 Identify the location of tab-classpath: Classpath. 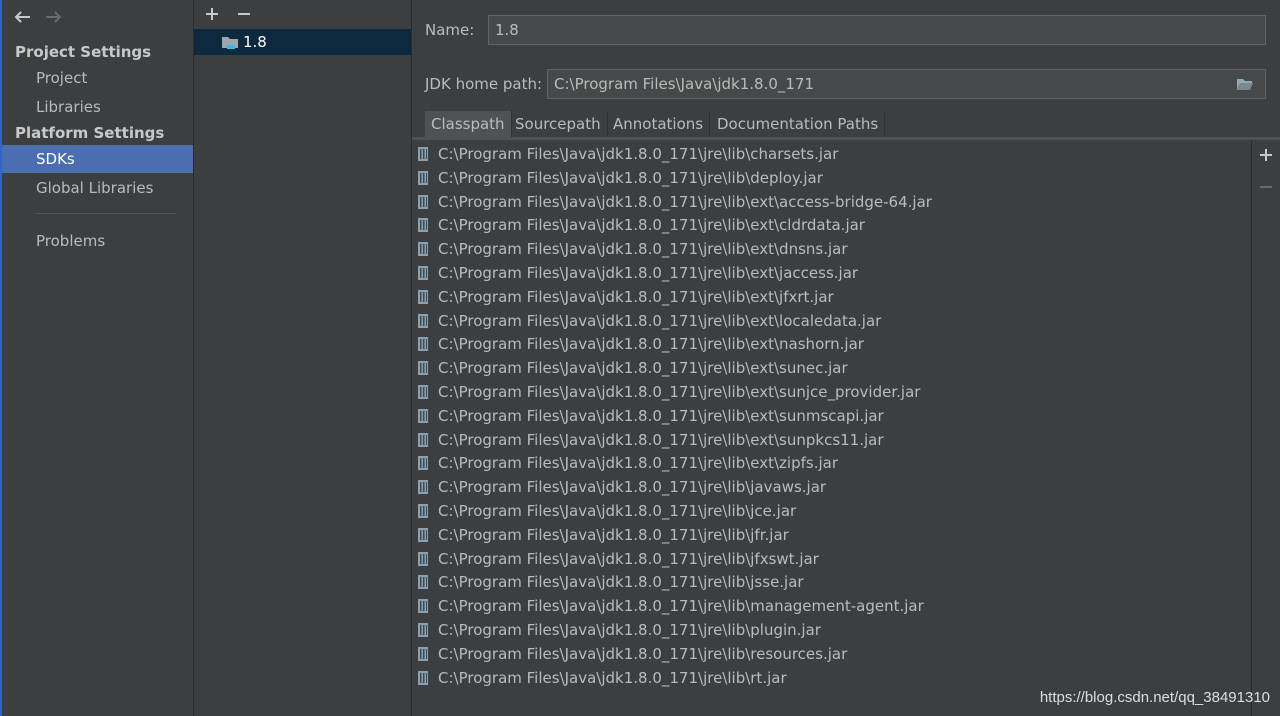
(468, 124).